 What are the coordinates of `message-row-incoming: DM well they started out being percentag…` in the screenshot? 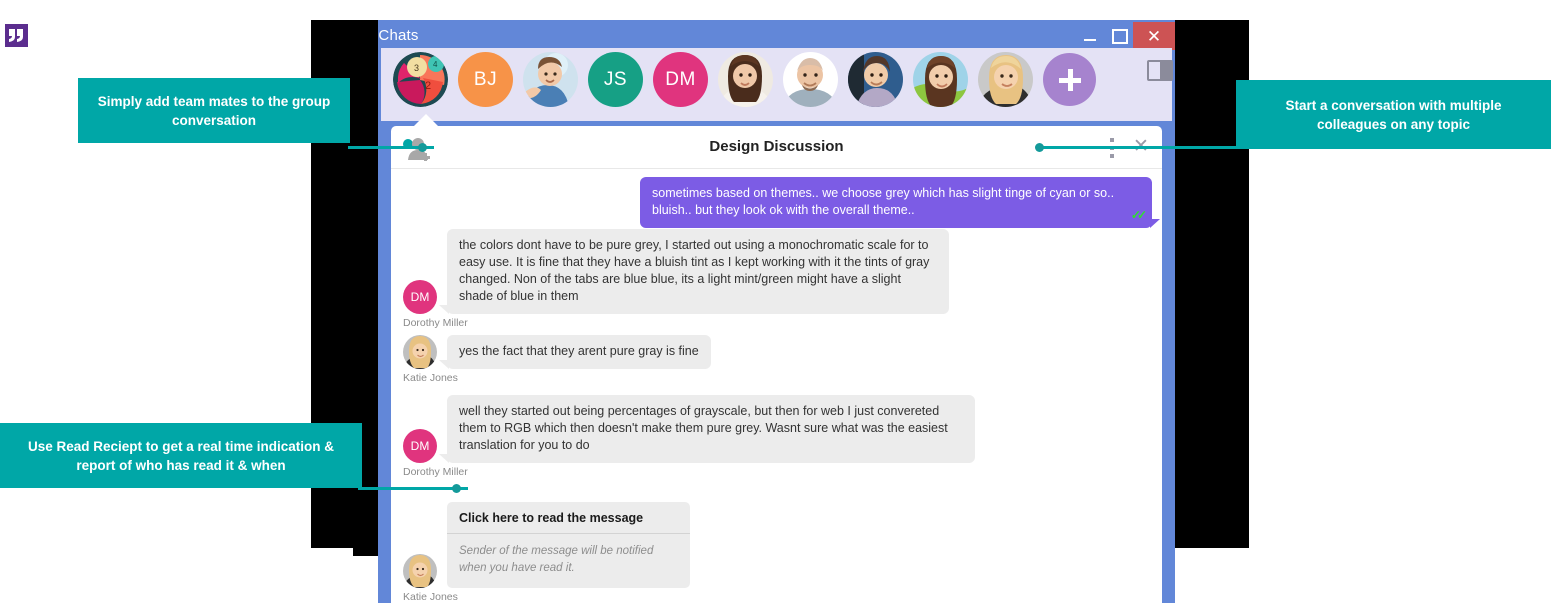 It's located at (703, 436).